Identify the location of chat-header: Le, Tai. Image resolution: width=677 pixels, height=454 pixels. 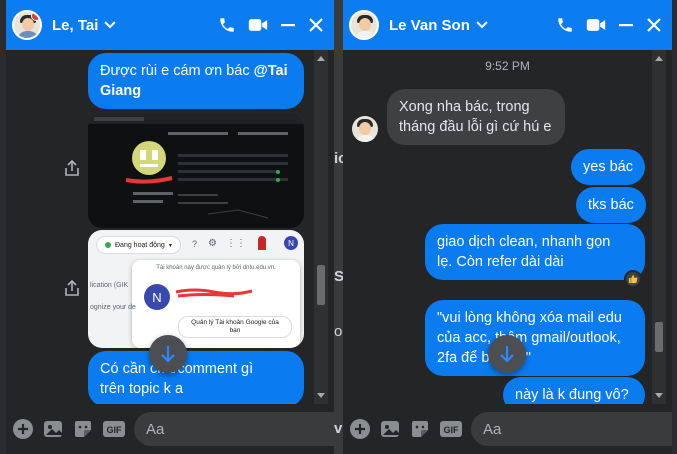
(170, 25).